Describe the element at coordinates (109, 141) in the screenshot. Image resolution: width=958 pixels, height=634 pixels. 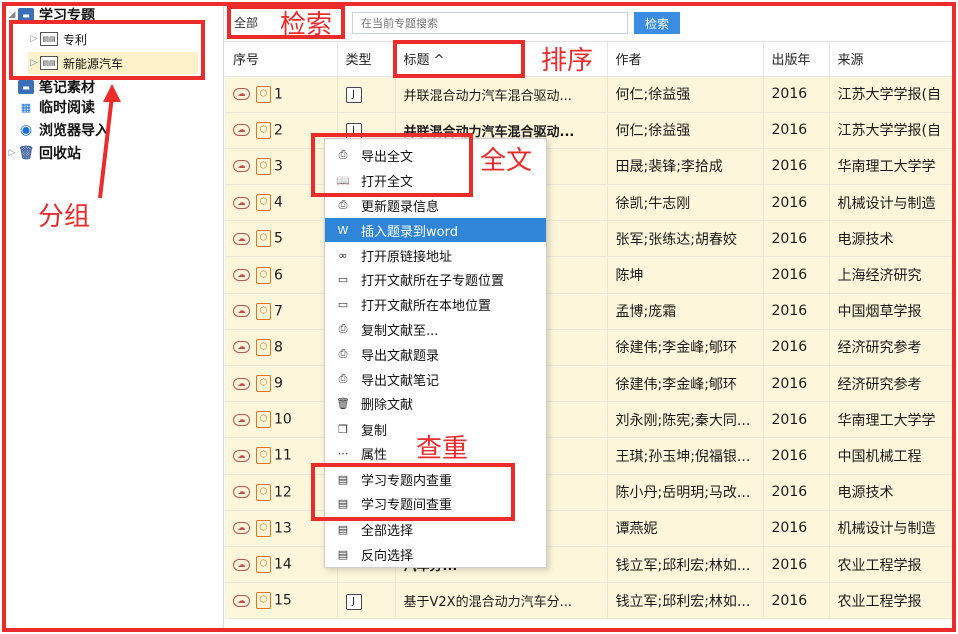
I see `annotation-arrow` at that location.